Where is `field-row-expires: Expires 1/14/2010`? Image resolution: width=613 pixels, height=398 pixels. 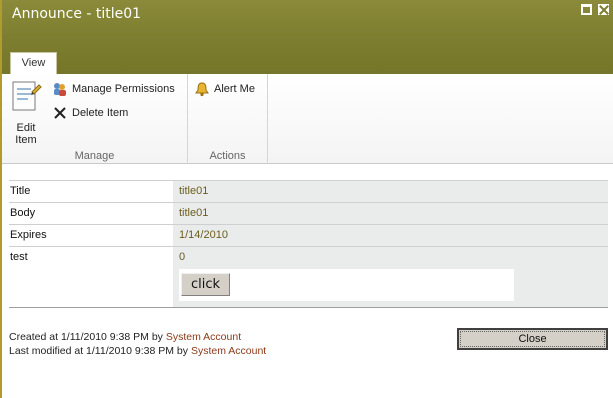
field-row-expires: Expires 1/14/2010 is located at coordinates (308, 236).